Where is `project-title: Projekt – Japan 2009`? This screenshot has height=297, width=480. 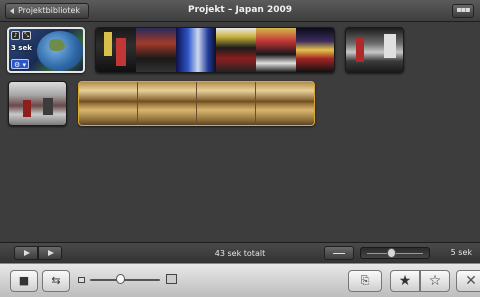 project-title: Projekt – Japan 2009 is located at coordinates (240, 10).